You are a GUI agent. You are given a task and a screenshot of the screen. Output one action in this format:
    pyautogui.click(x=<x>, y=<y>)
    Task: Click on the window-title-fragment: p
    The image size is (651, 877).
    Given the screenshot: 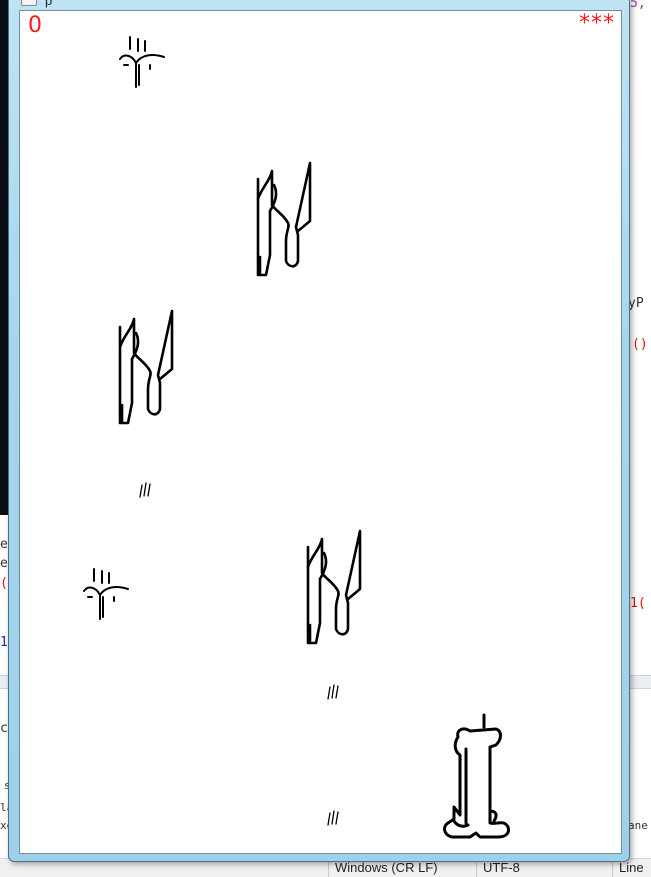 What is the action you would take?
    pyautogui.click(x=49, y=4)
    